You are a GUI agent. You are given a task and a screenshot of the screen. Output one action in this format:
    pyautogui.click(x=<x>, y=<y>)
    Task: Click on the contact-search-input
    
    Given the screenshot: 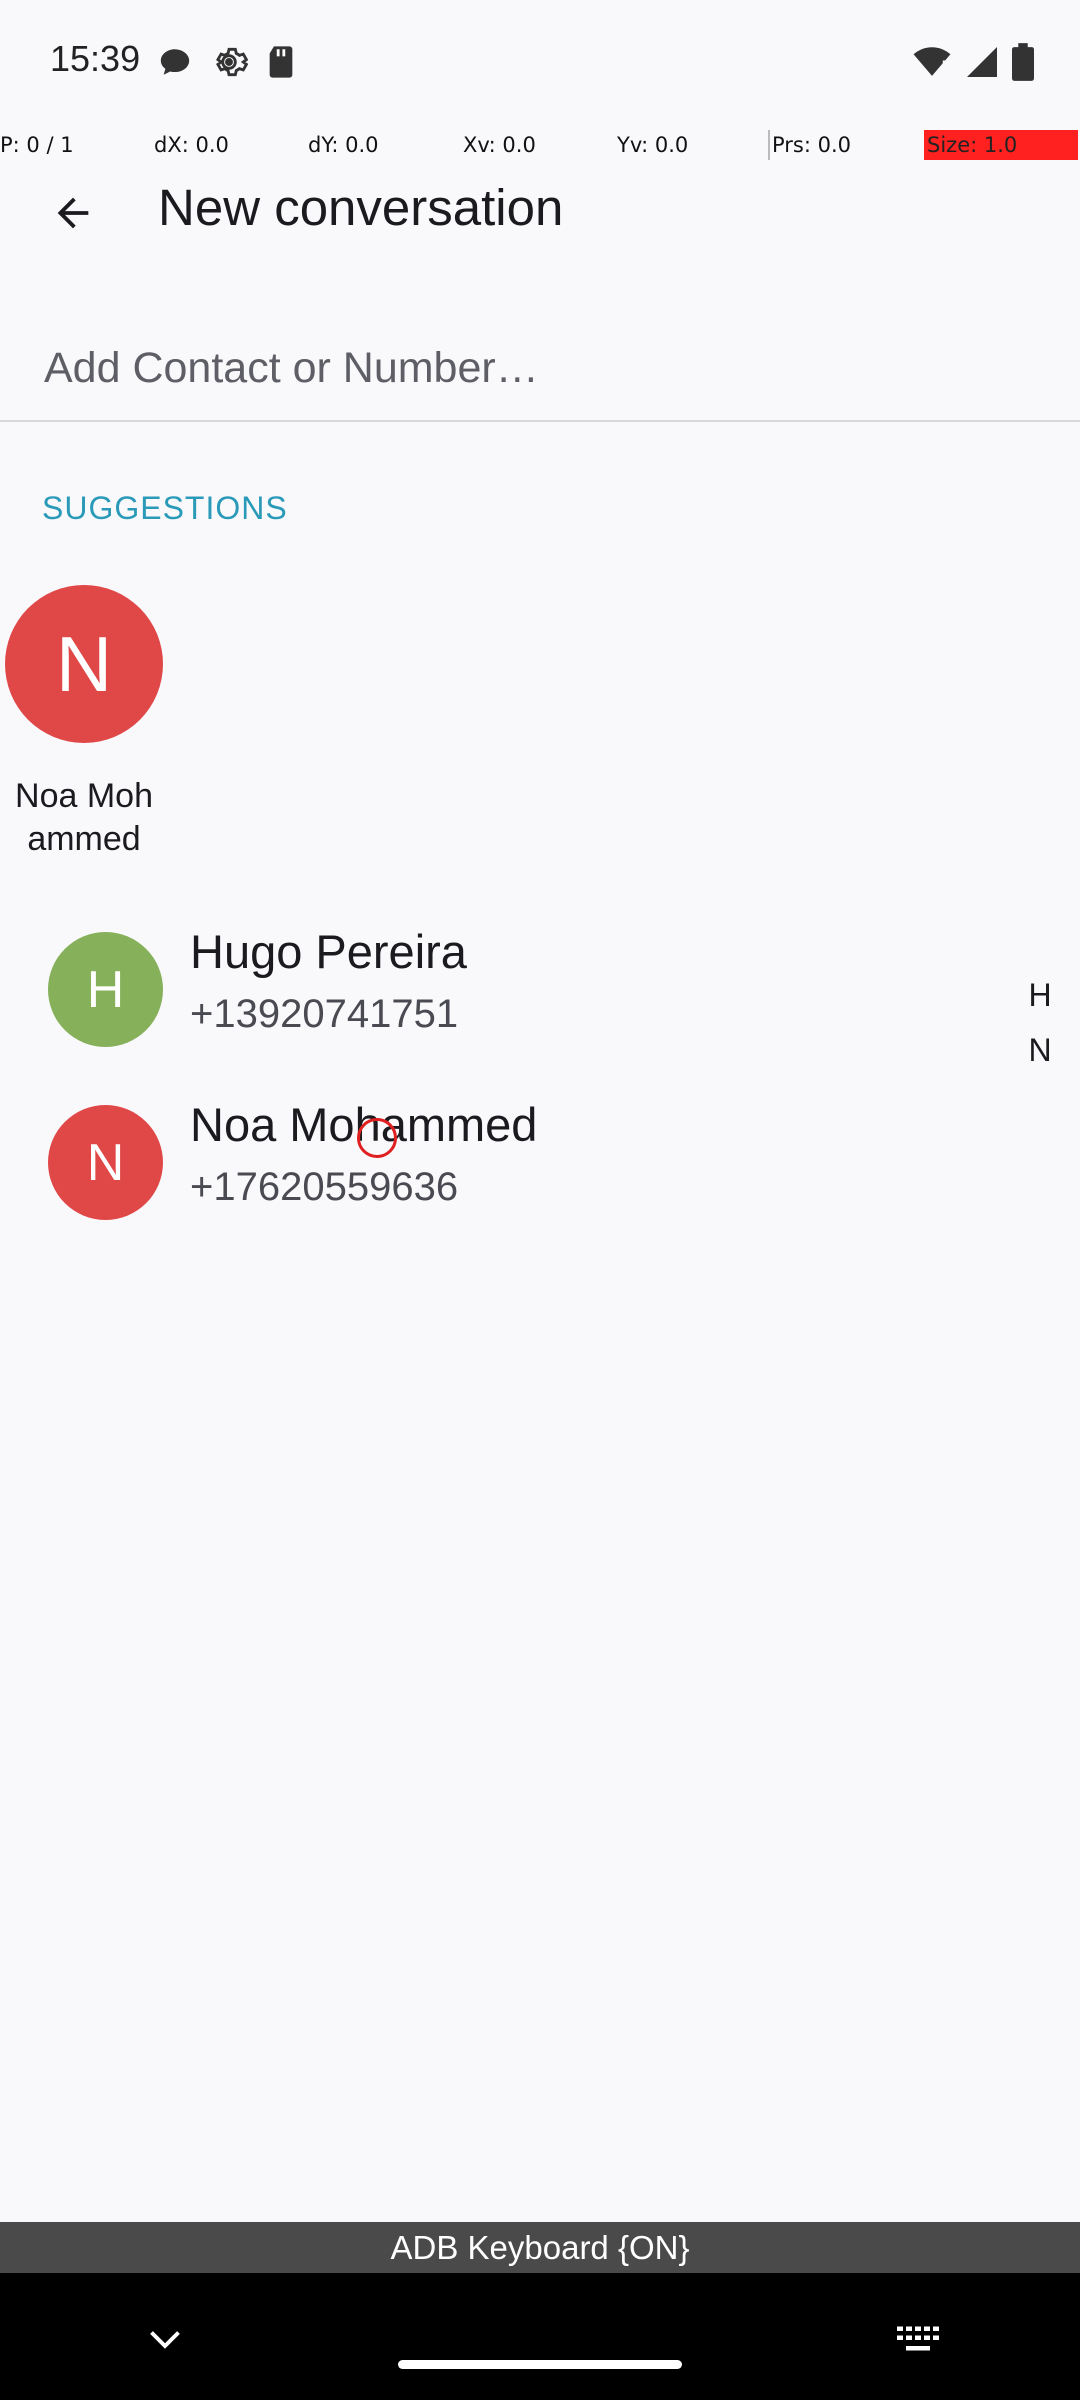 What is the action you would take?
    pyautogui.click(x=542, y=368)
    